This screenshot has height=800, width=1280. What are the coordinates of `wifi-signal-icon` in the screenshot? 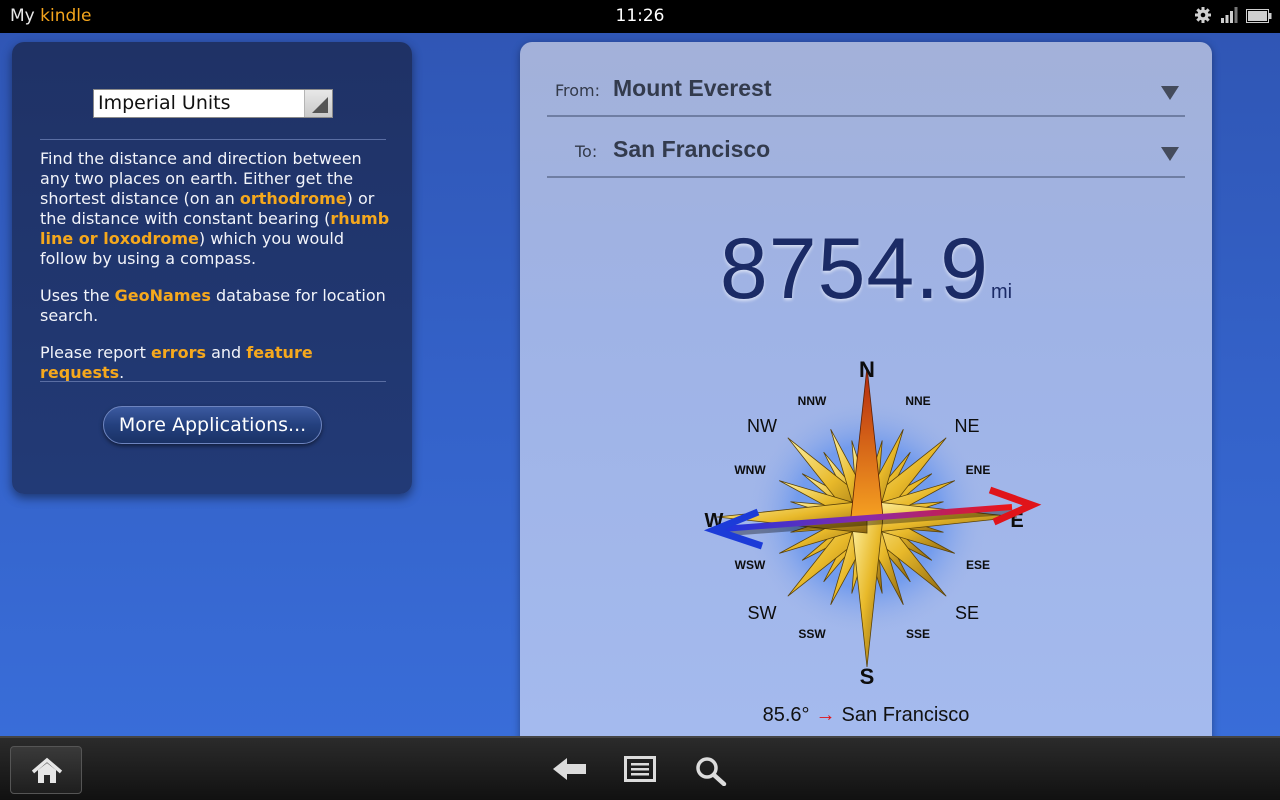 It's located at (1229, 17).